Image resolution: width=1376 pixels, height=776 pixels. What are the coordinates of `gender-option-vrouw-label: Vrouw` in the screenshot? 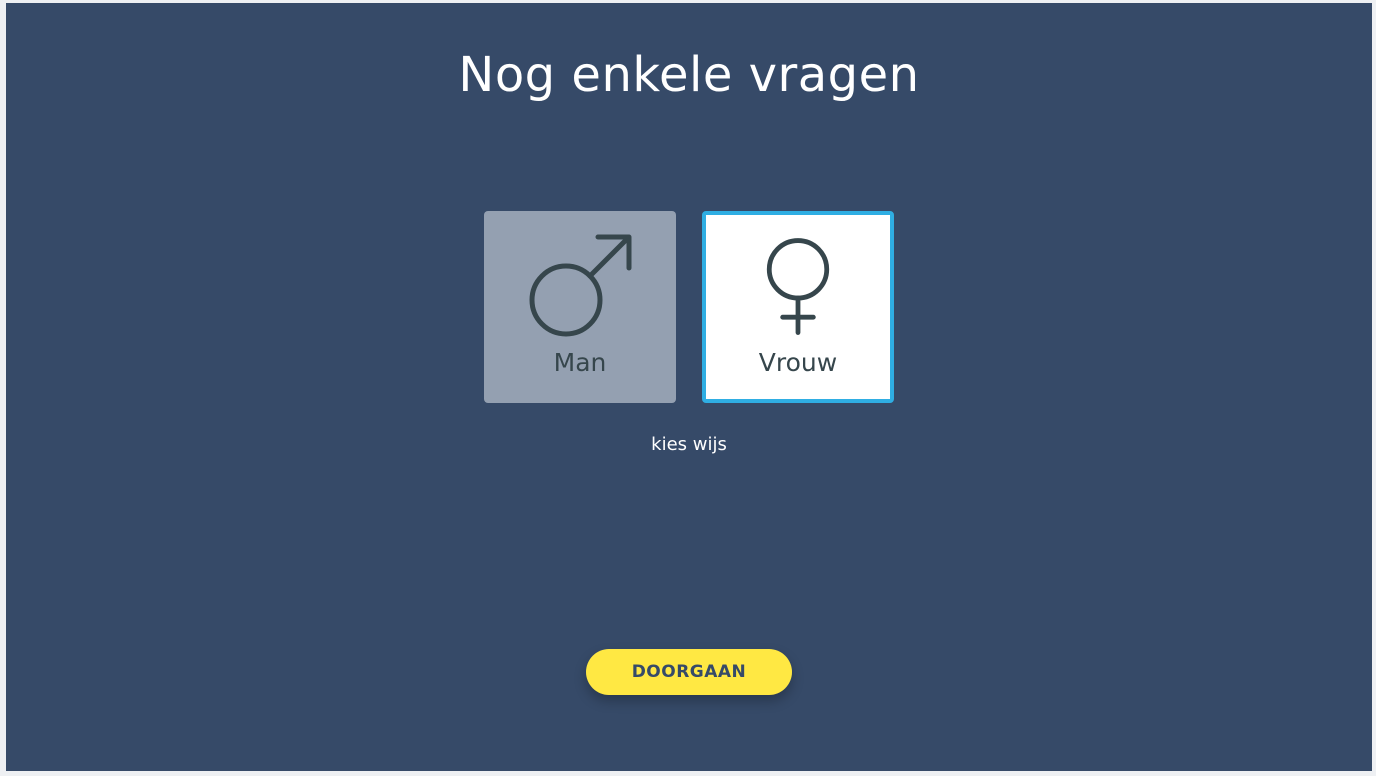 It's located at (798, 362).